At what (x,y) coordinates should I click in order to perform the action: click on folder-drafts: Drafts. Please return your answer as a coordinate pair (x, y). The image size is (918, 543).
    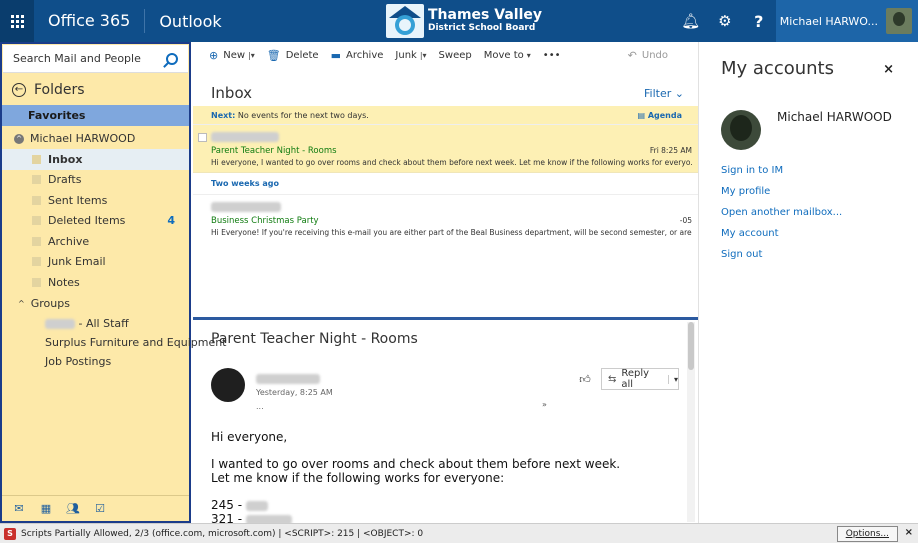
    Looking at the image, I should click on (95, 180).